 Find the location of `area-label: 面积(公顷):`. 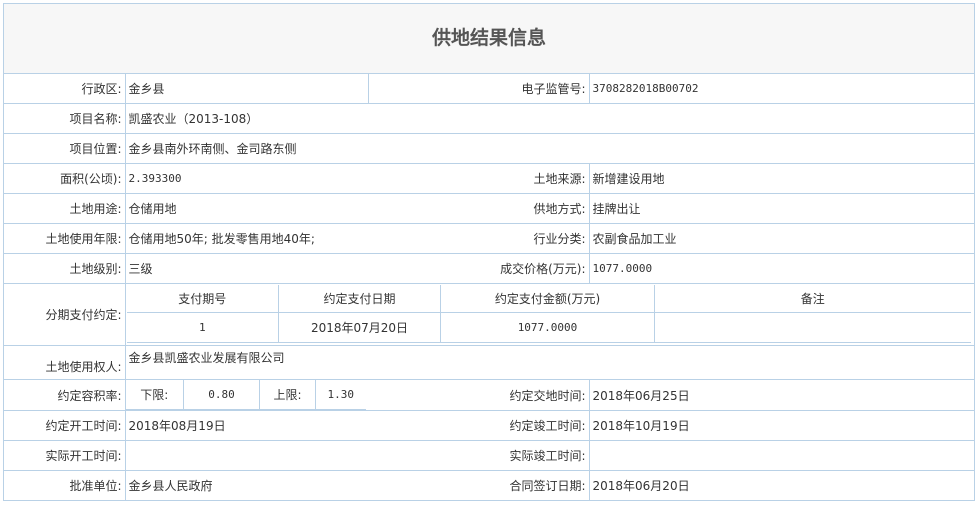

area-label: 面积(公顷): is located at coordinates (65, 178).